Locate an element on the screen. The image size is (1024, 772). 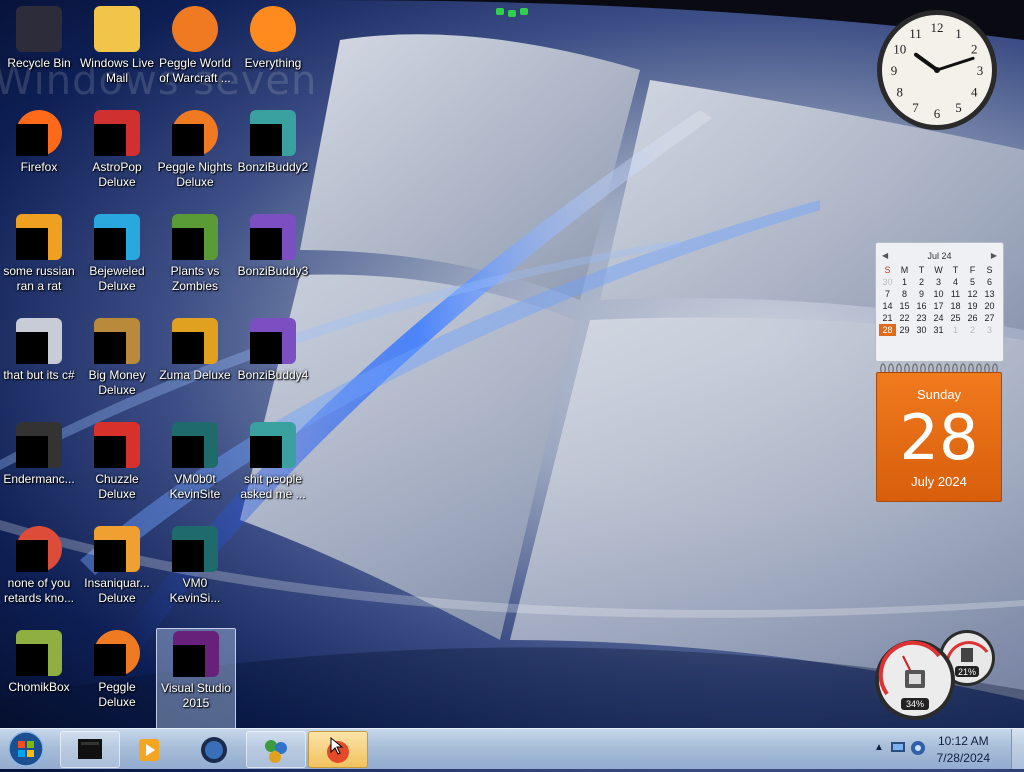
desktop-icon-label: AstroPop Deluxe is located at coordinates (117, 174).